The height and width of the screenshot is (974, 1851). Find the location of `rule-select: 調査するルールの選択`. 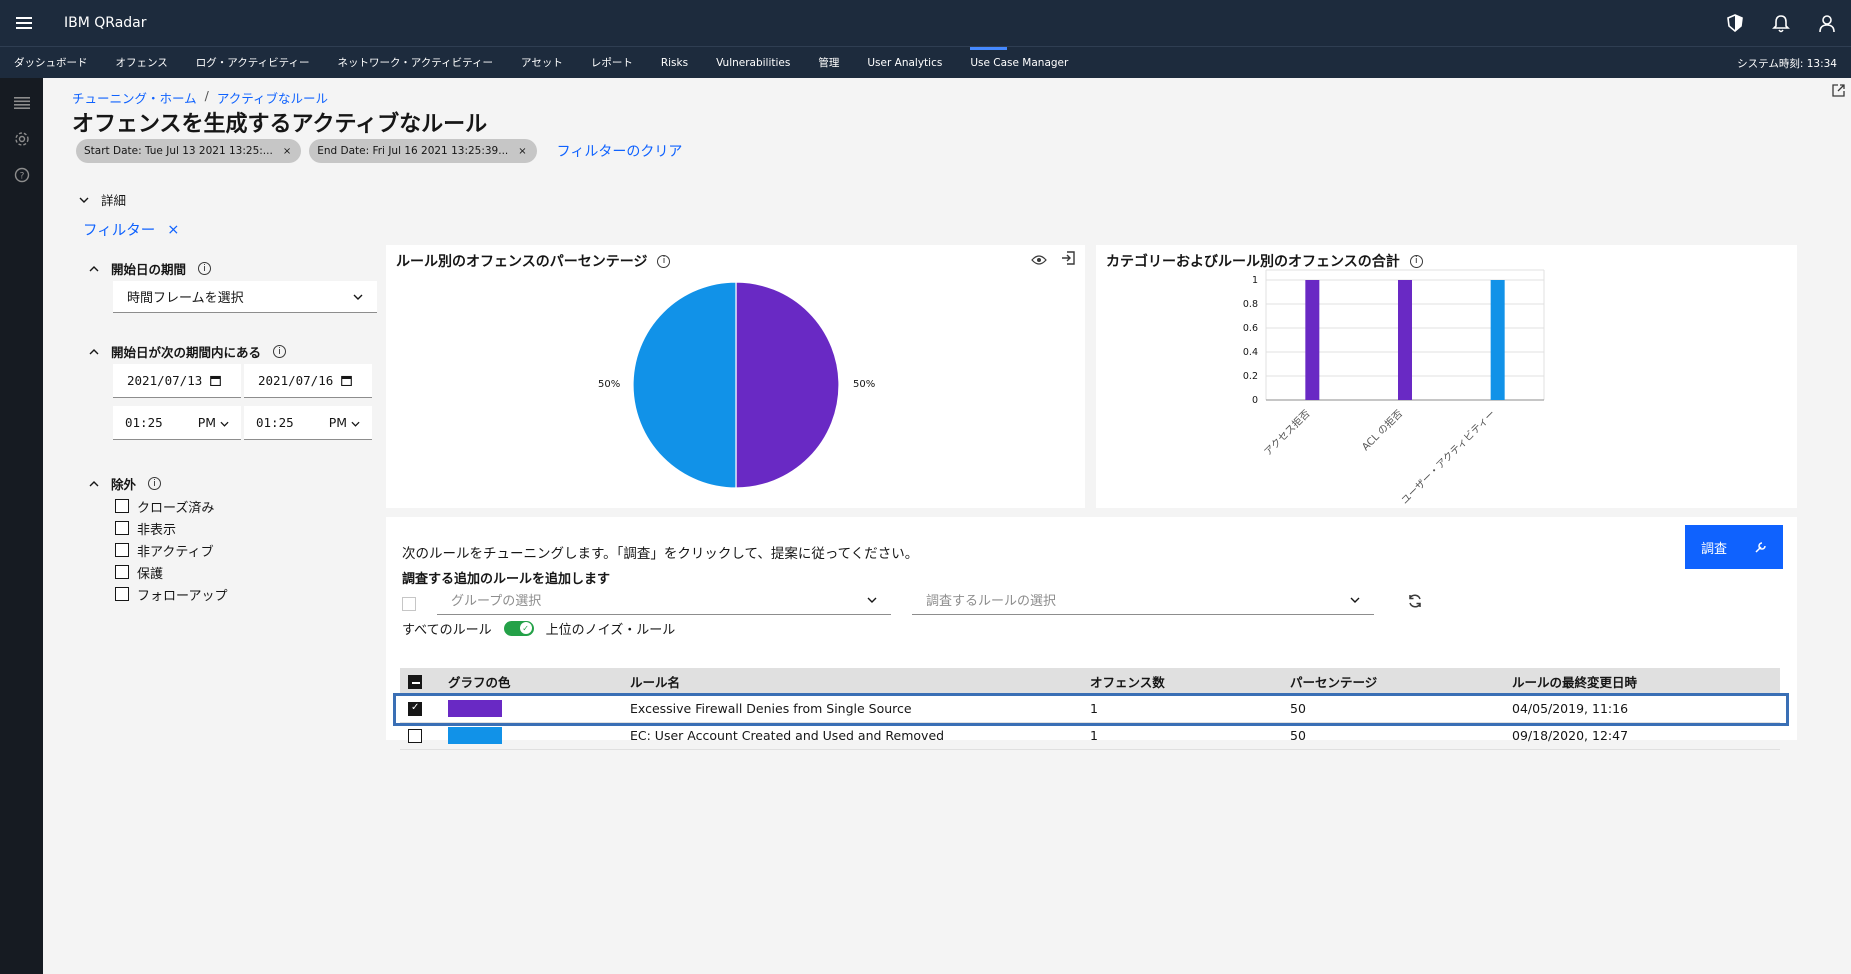

rule-select: 調査するルールの選択 is located at coordinates (1143, 600).